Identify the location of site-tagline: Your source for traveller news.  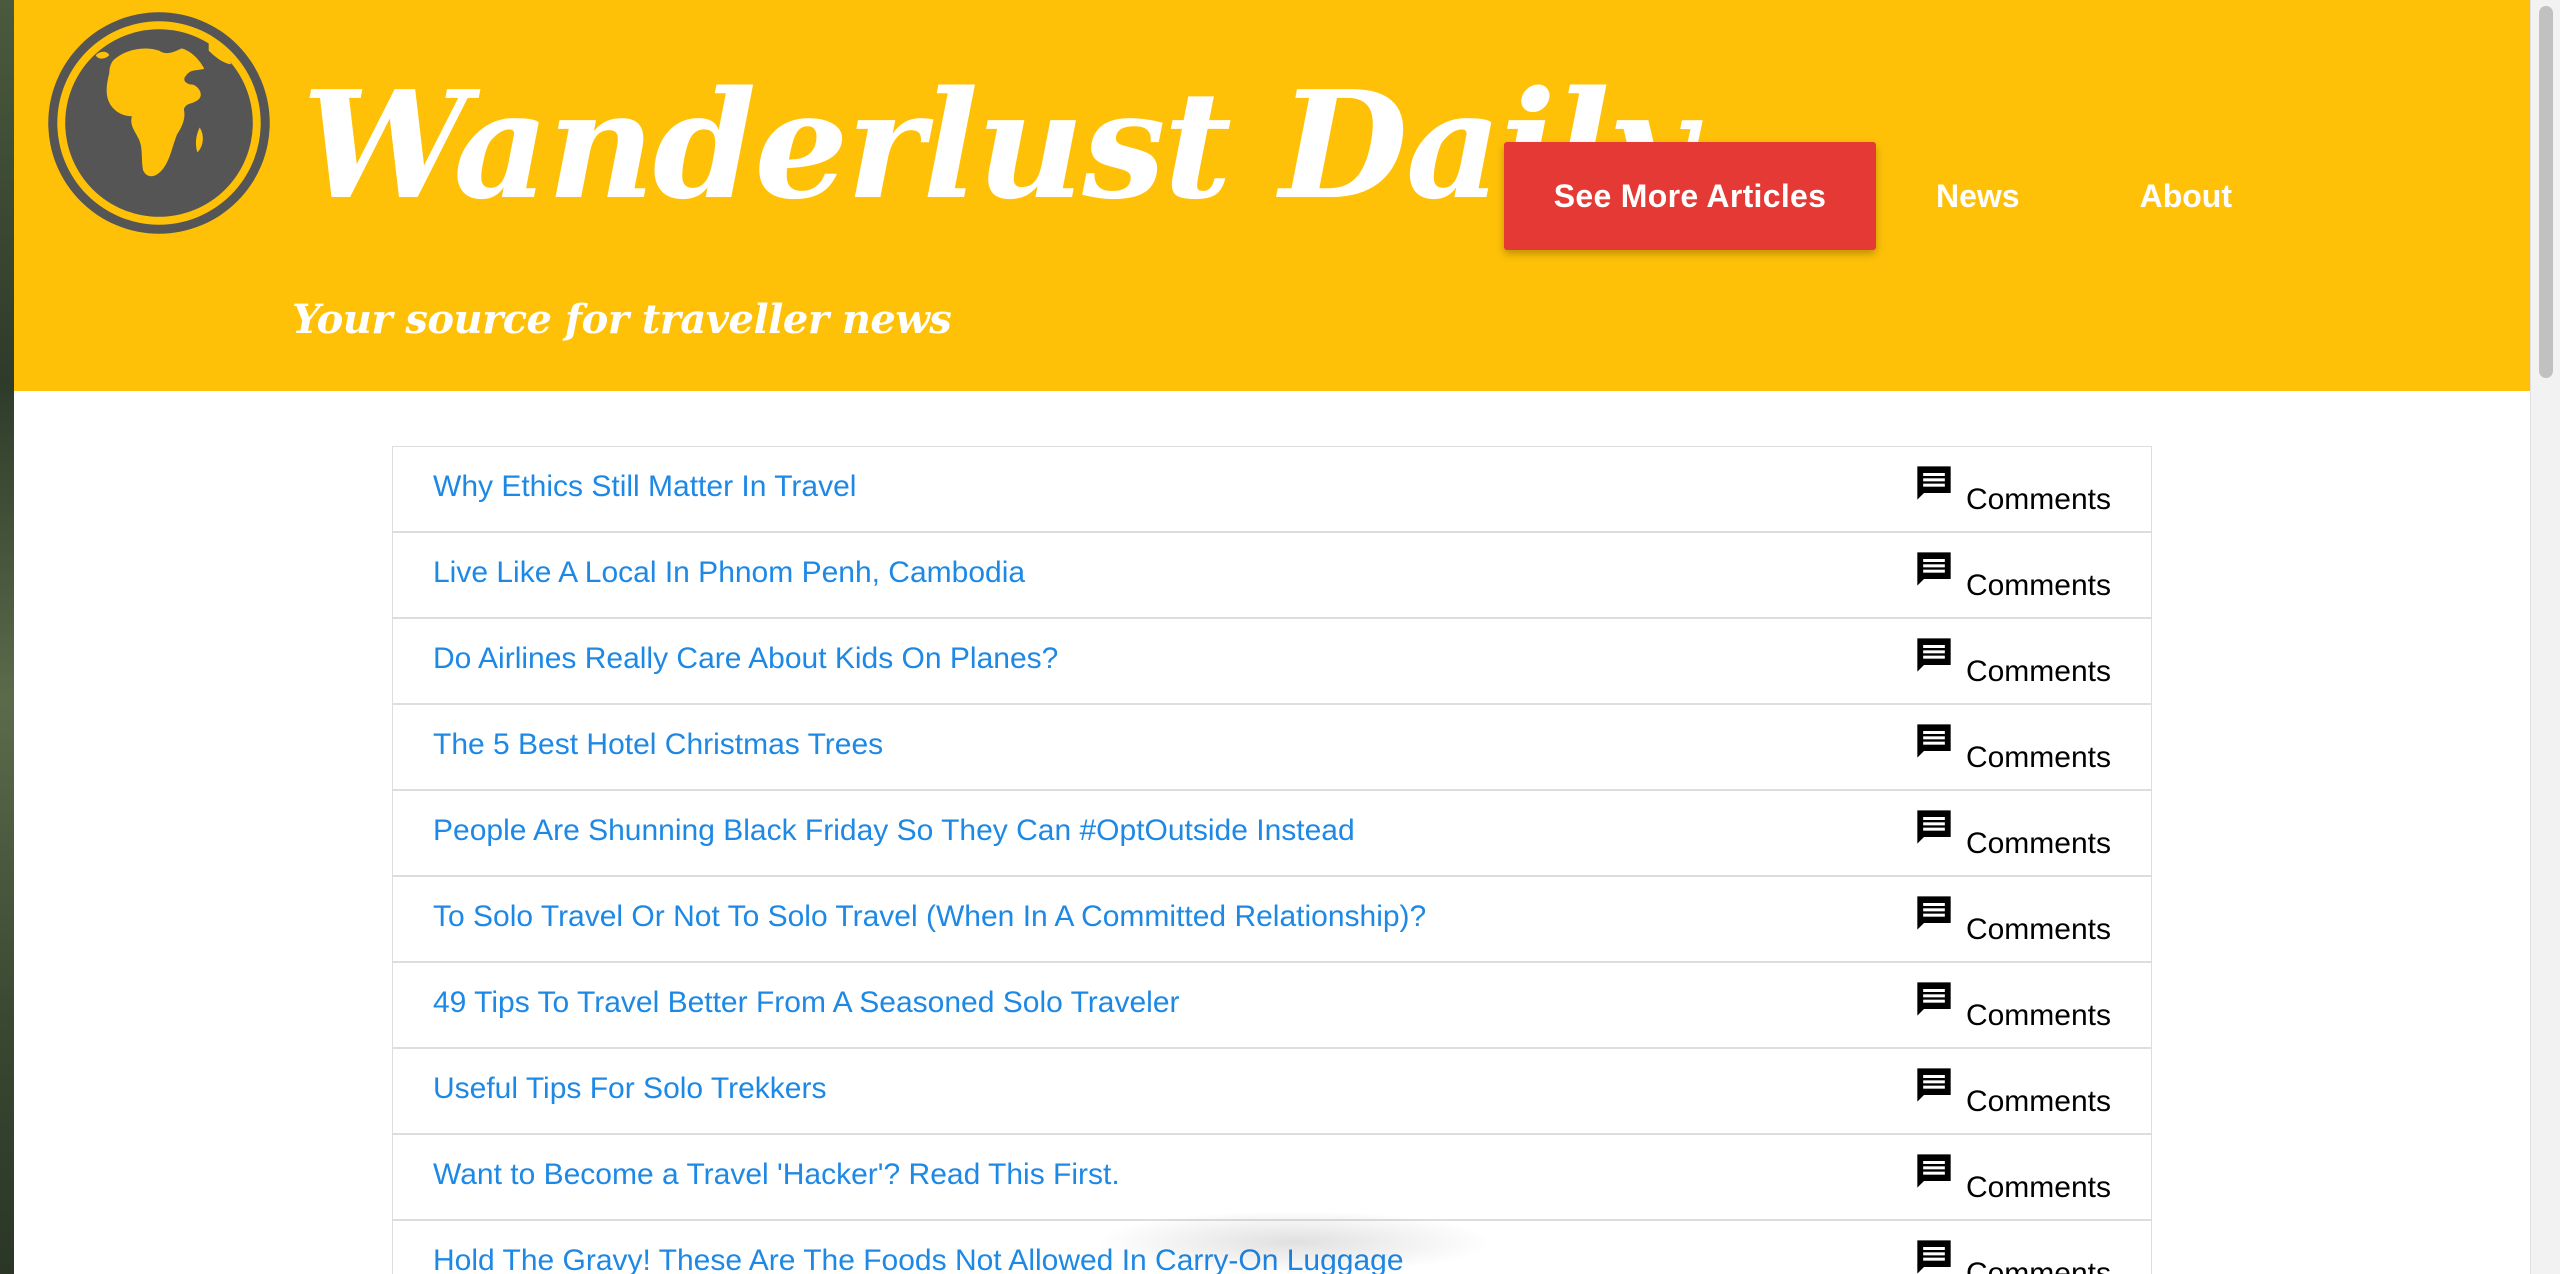
(622, 319).